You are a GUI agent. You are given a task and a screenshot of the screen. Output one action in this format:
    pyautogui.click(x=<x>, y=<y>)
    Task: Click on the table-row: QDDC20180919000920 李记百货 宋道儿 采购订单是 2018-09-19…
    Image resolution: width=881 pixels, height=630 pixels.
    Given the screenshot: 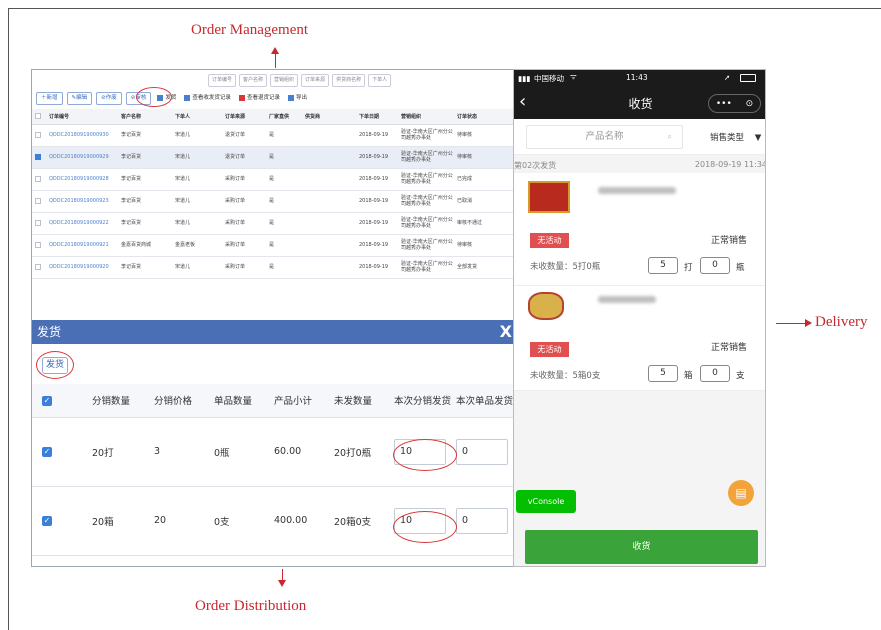 What is the action you would take?
    pyautogui.click(x=272, y=267)
    